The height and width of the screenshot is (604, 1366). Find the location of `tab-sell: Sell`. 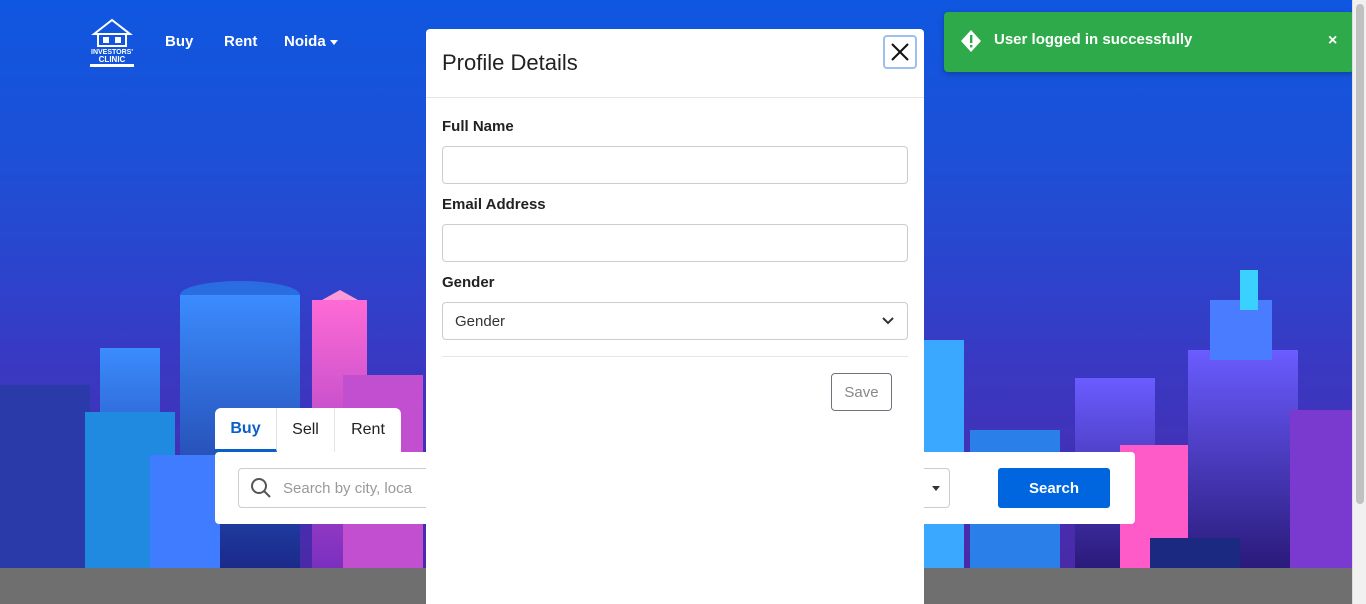

tab-sell: Sell is located at coordinates (306, 430).